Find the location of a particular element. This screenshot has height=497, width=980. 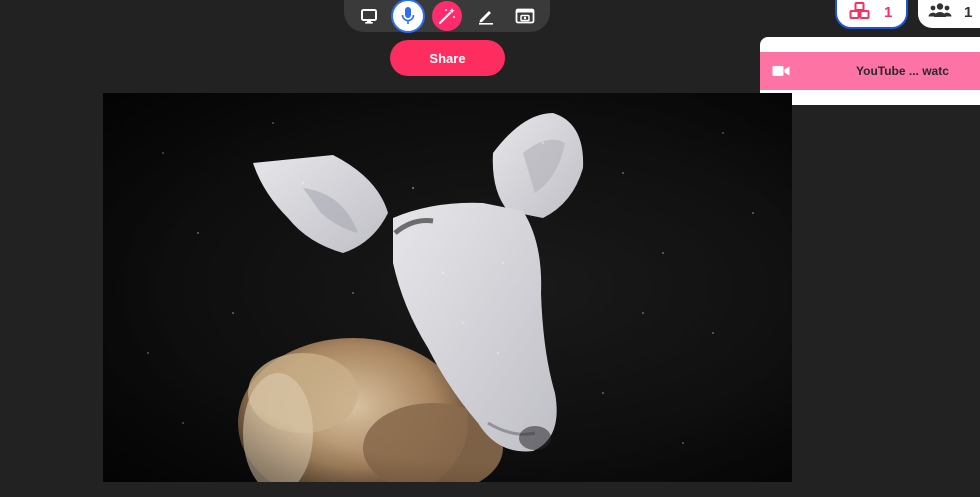

top-toolbar is located at coordinates (447, 16).